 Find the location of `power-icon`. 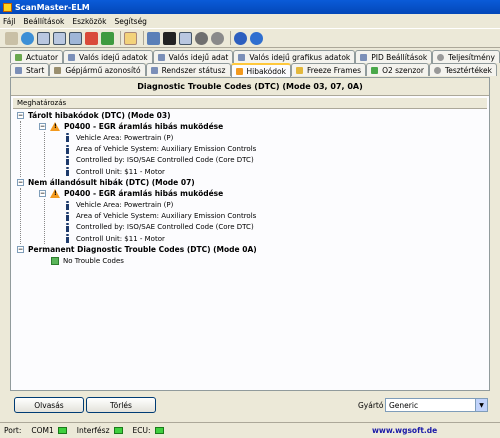

power-icon is located at coordinates (256, 38).